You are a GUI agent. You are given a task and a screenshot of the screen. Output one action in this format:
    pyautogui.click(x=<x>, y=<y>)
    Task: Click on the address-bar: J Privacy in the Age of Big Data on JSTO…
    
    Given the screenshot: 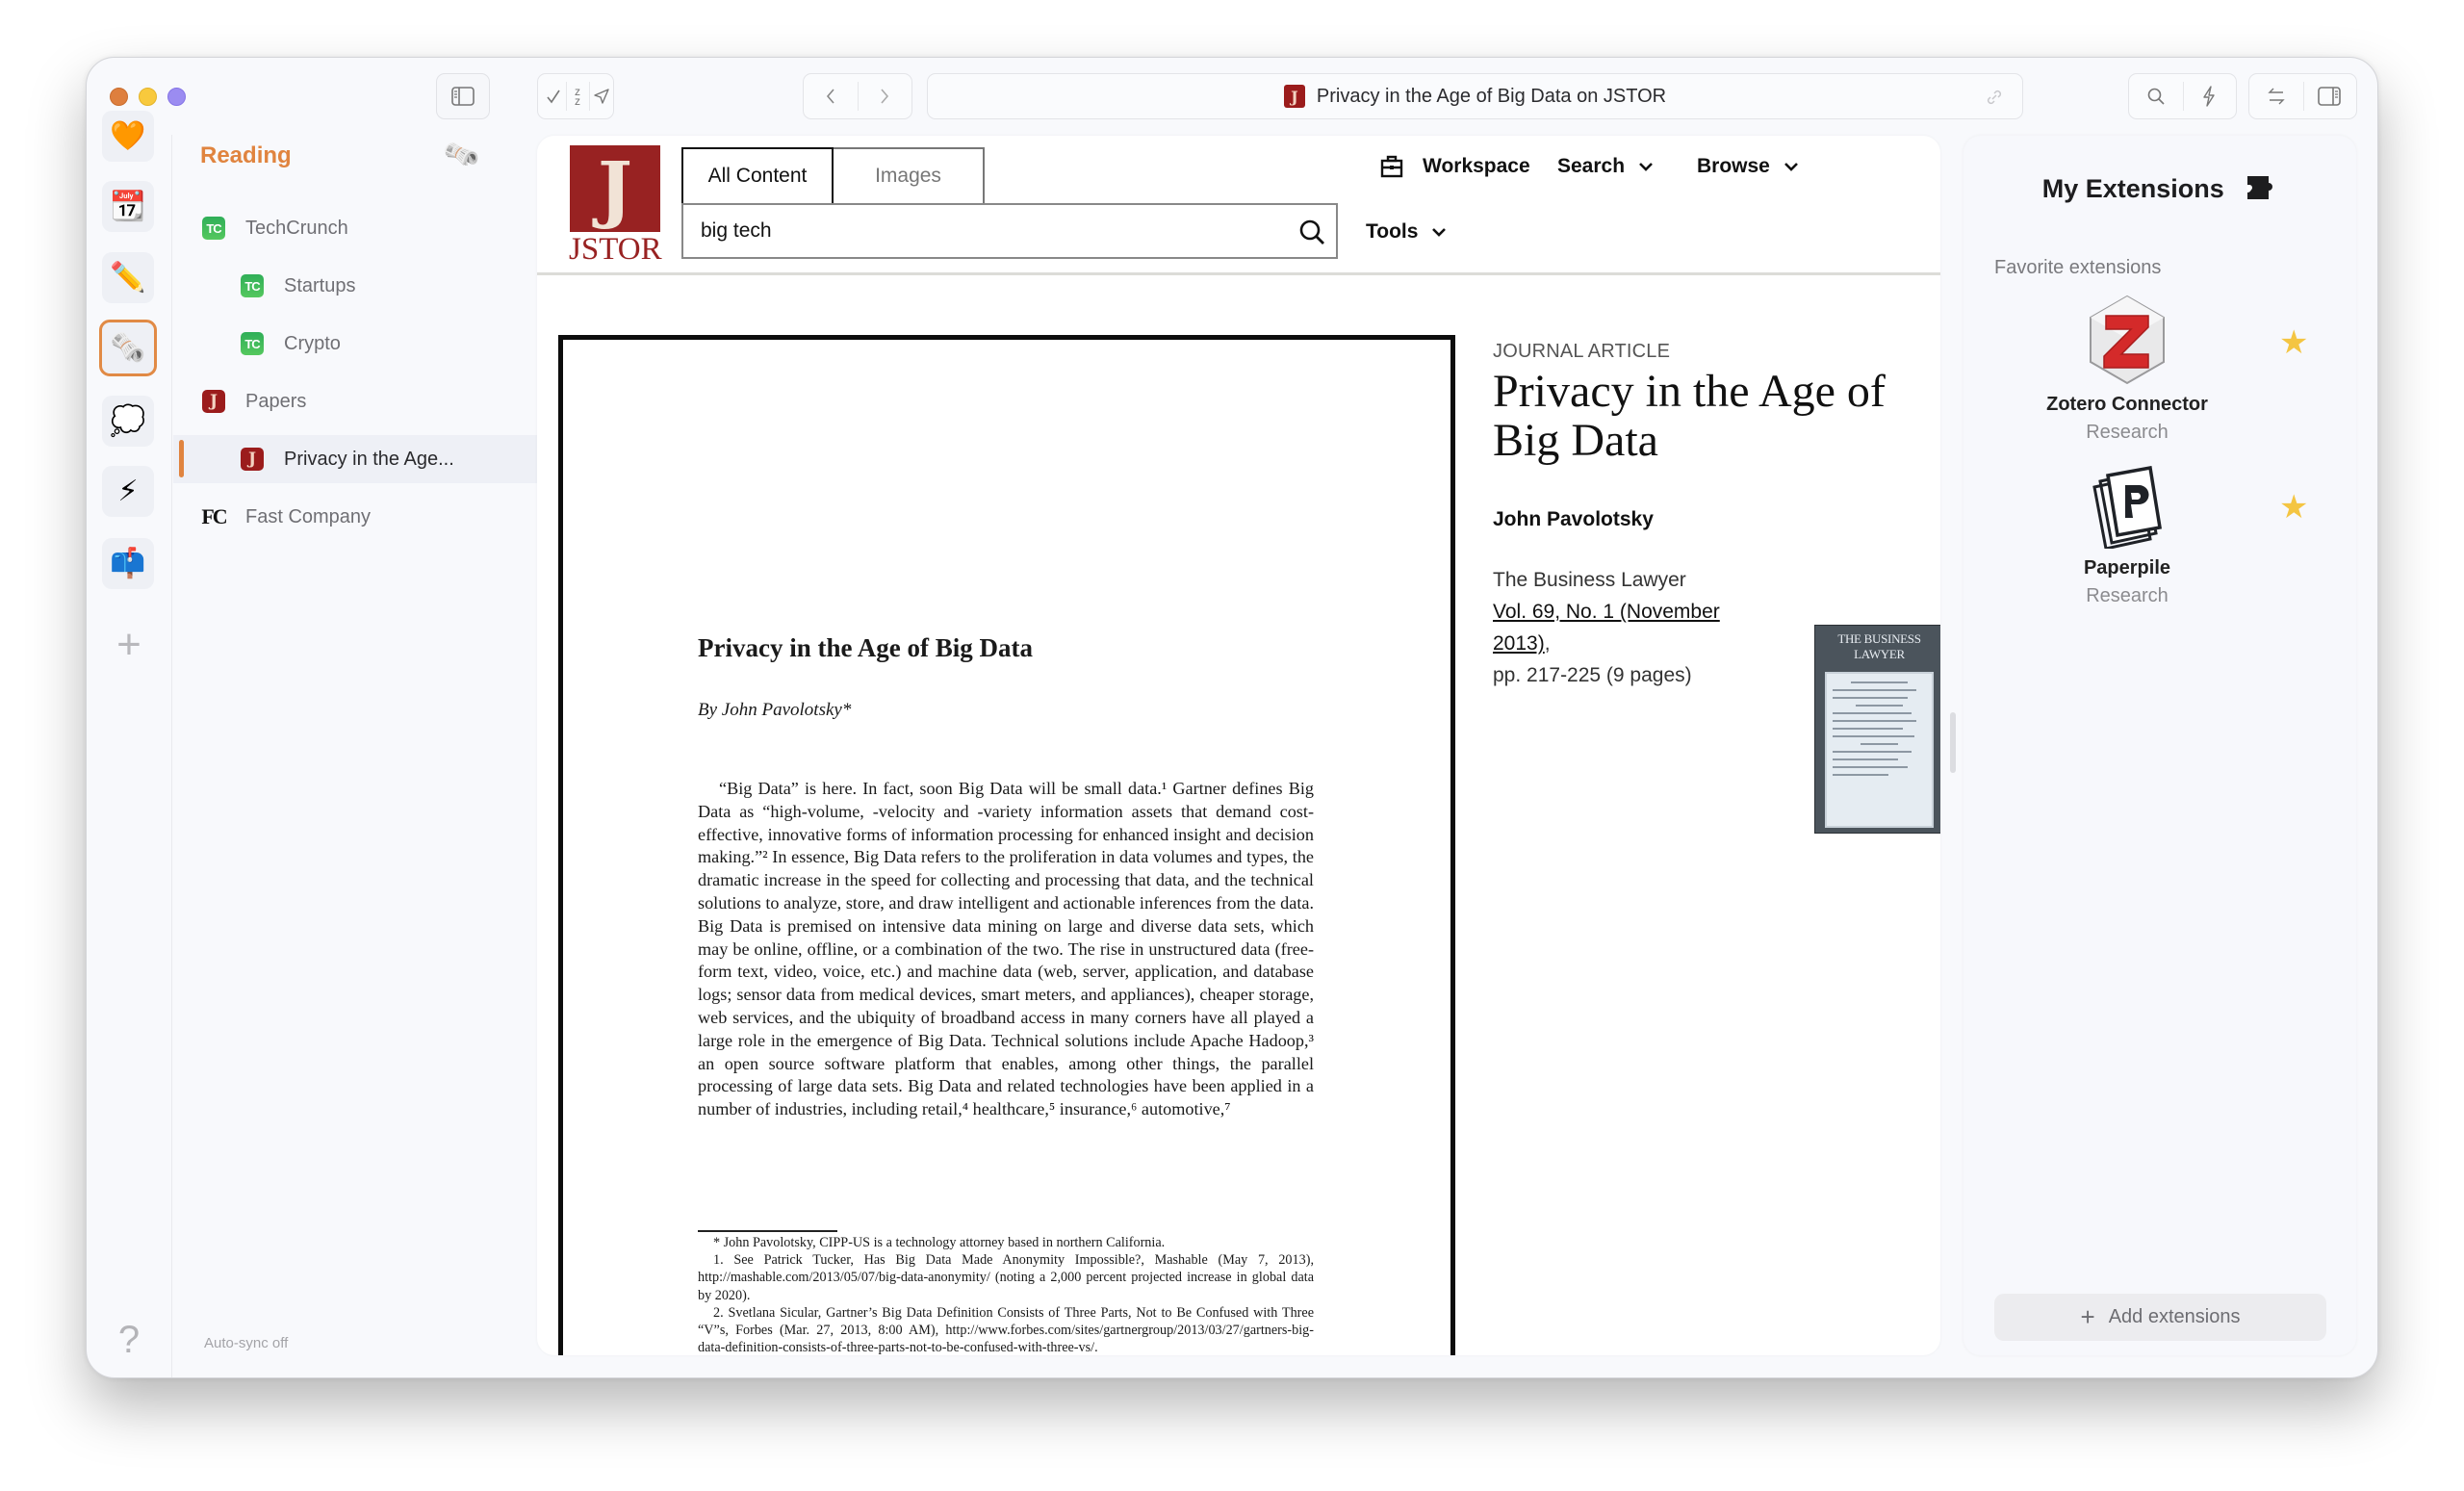 What is the action you would take?
    pyautogui.click(x=1475, y=96)
    